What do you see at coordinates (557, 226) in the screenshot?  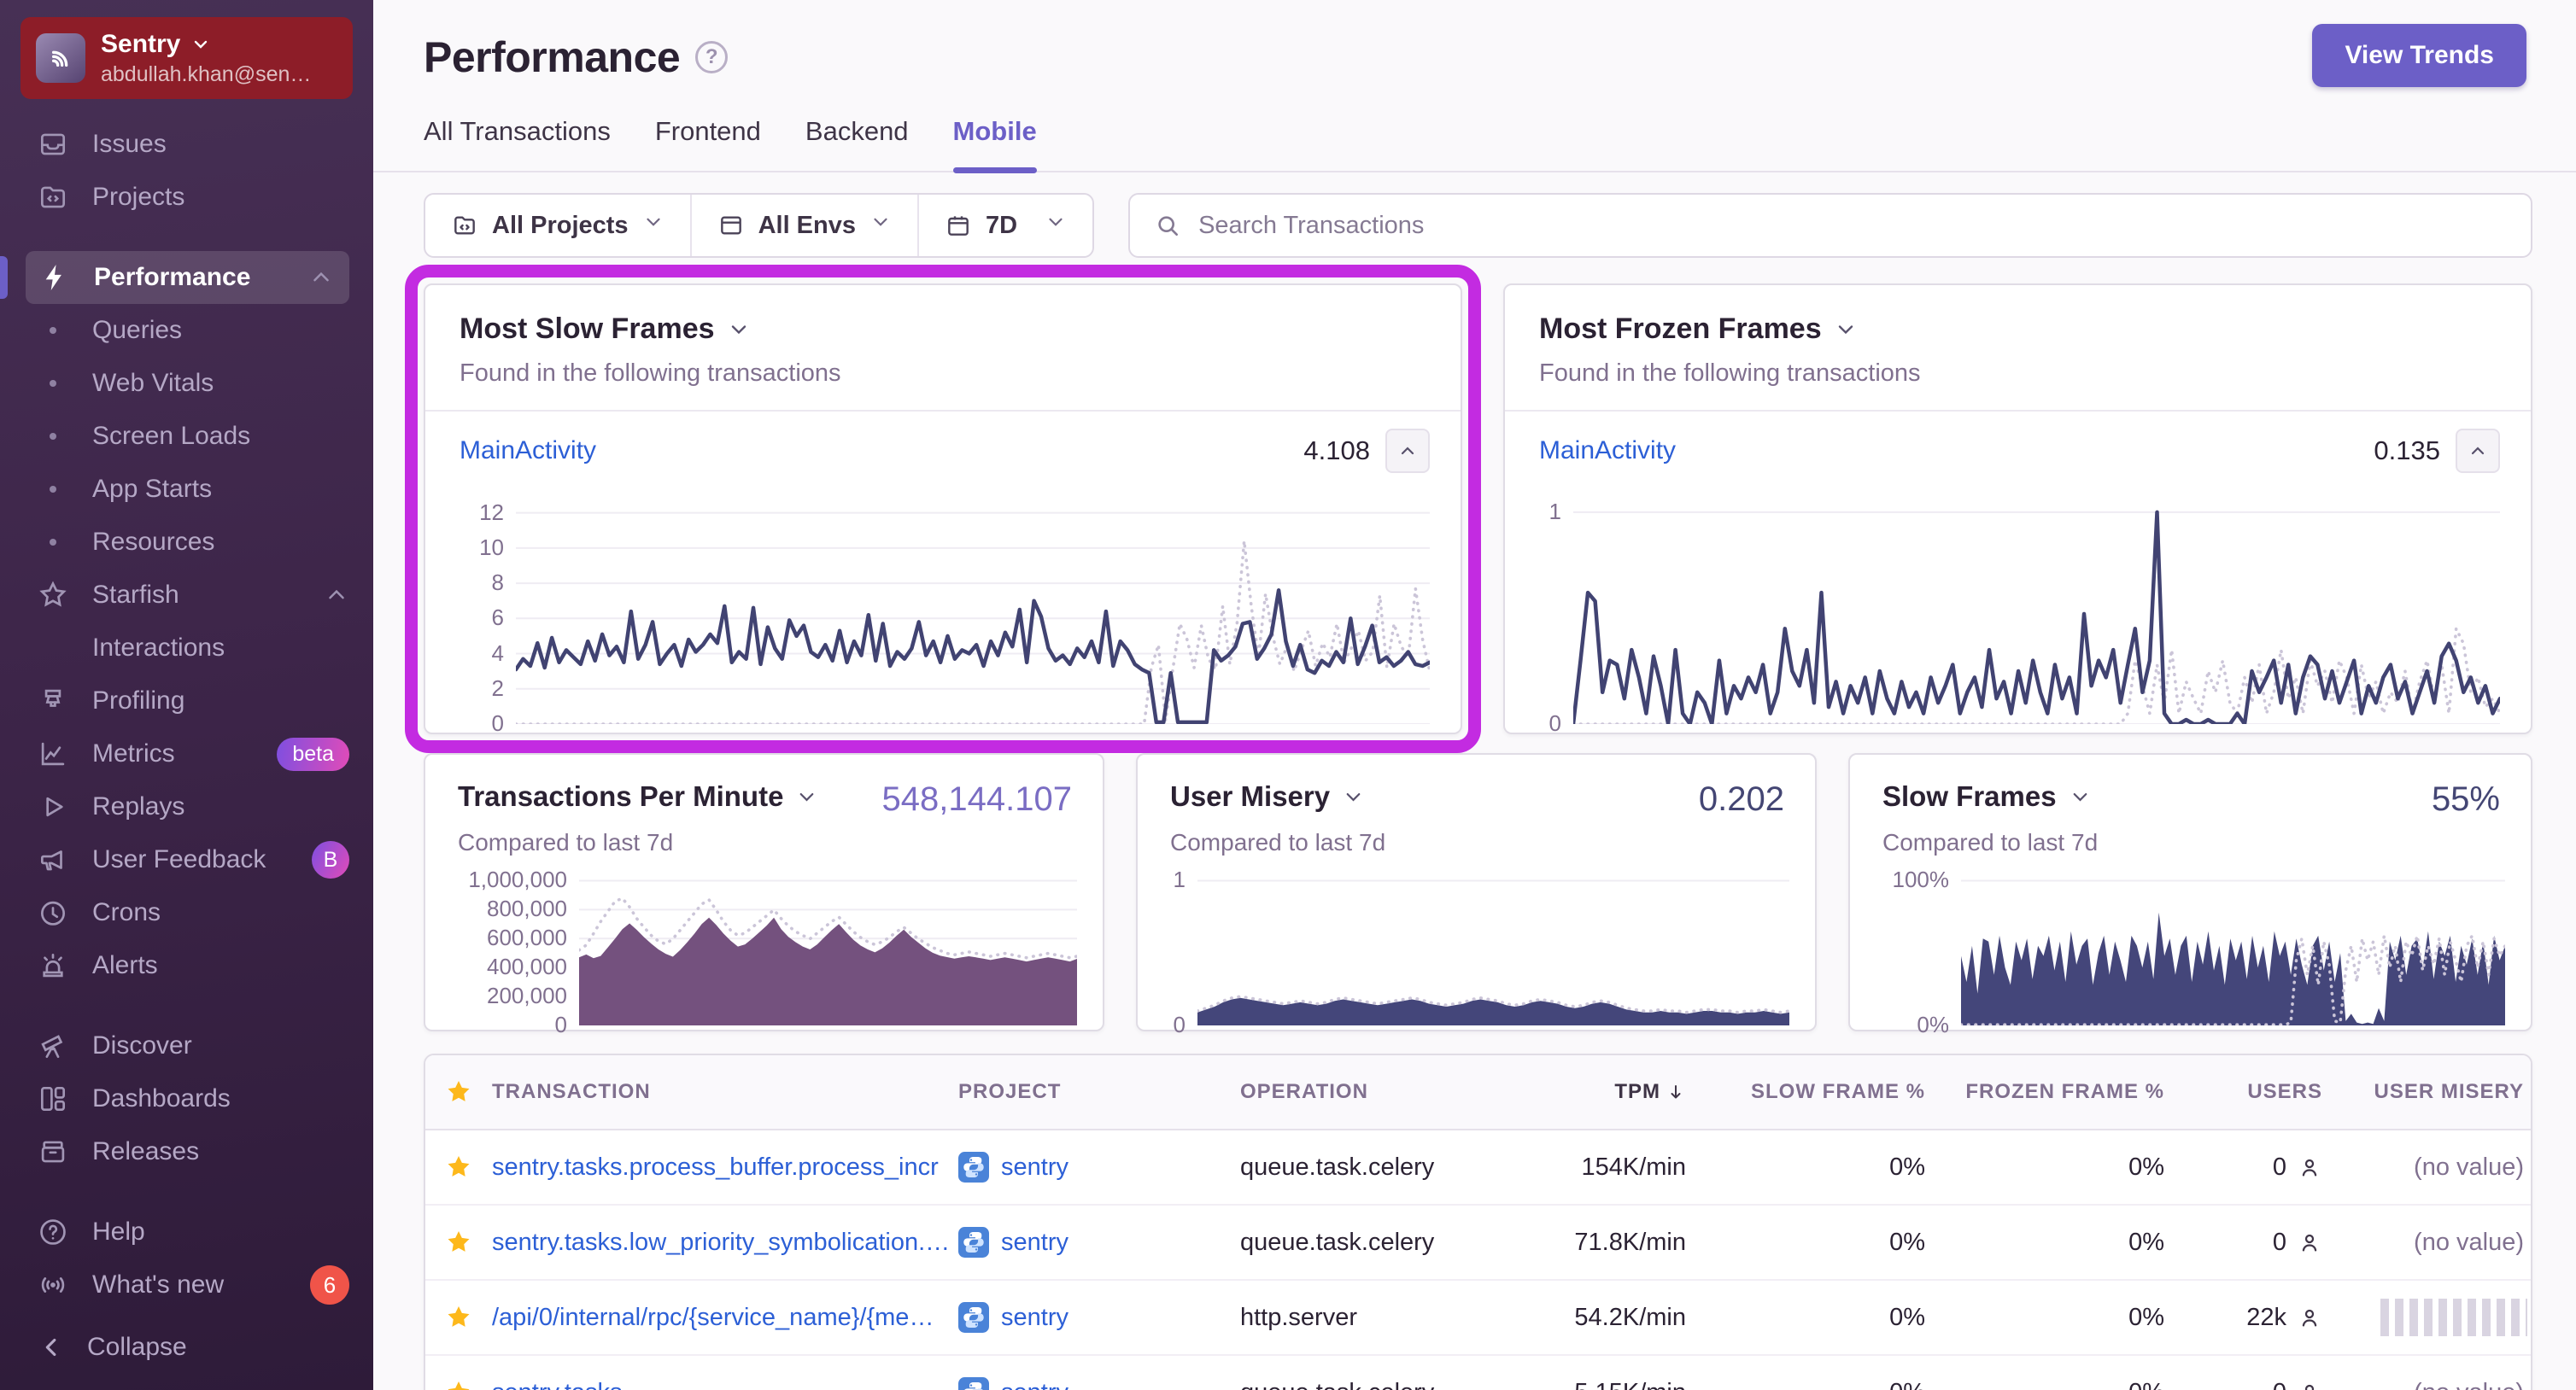 I see `project-filter: All Projects` at bounding box center [557, 226].